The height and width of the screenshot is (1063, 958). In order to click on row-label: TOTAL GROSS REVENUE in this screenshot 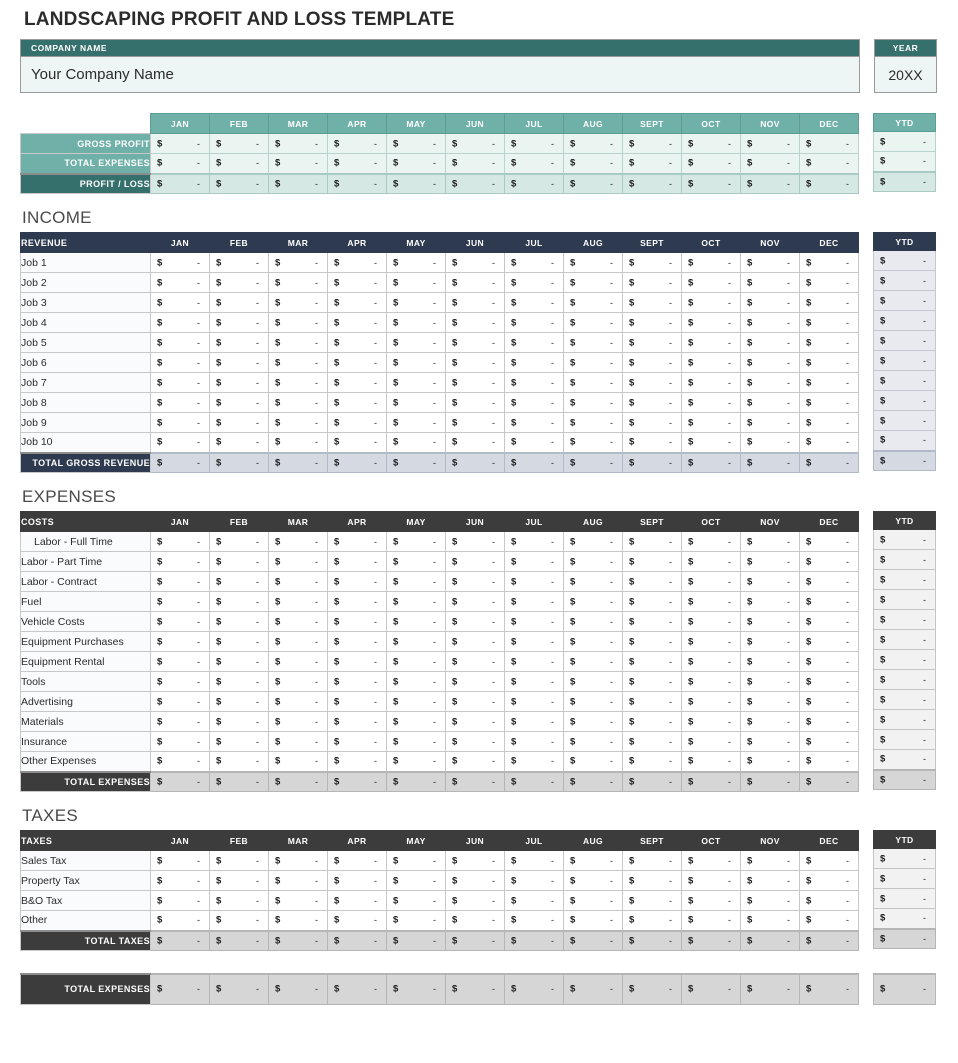, I will do `click(85, 462)`.